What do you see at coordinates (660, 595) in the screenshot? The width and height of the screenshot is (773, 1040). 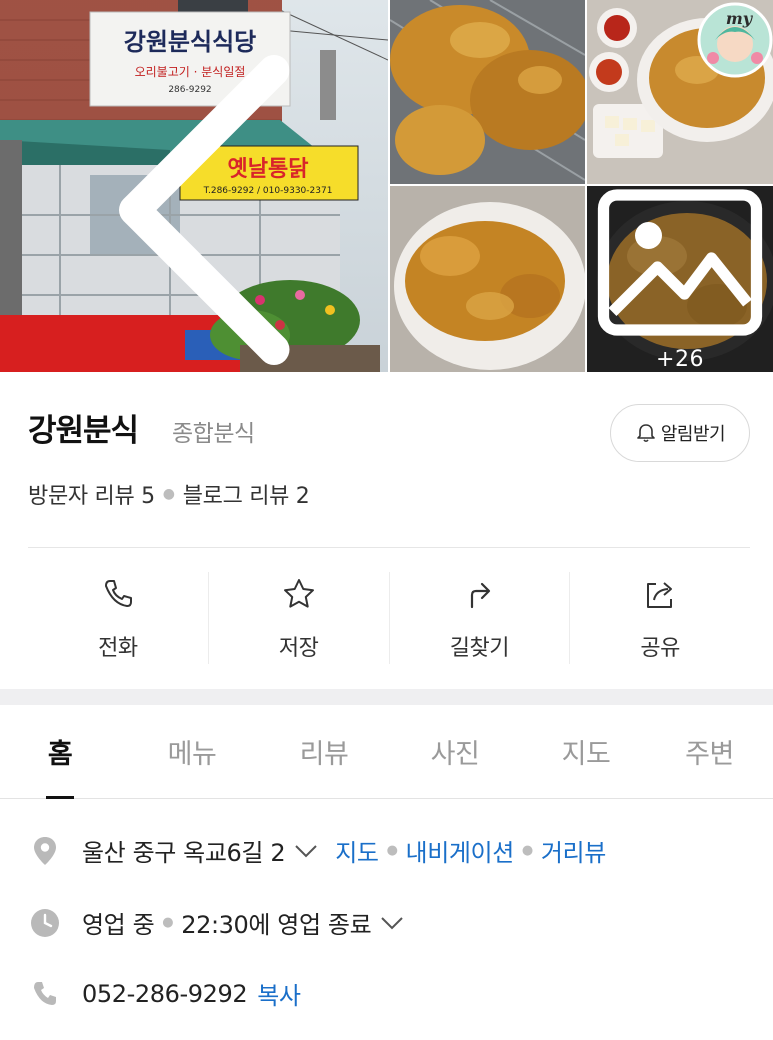 I see `share-icon` at bounding box center [660, 595].